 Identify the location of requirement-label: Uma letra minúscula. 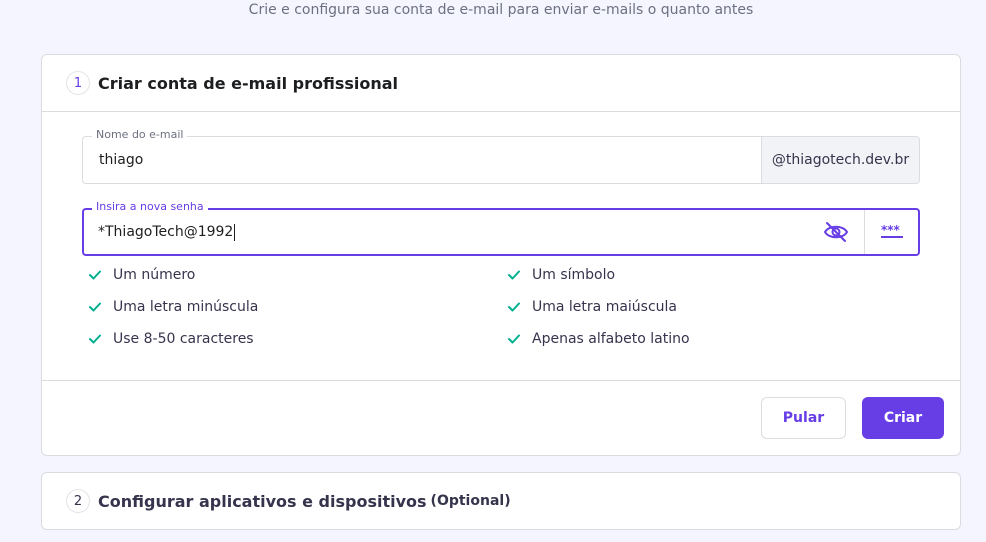
(186, 307).